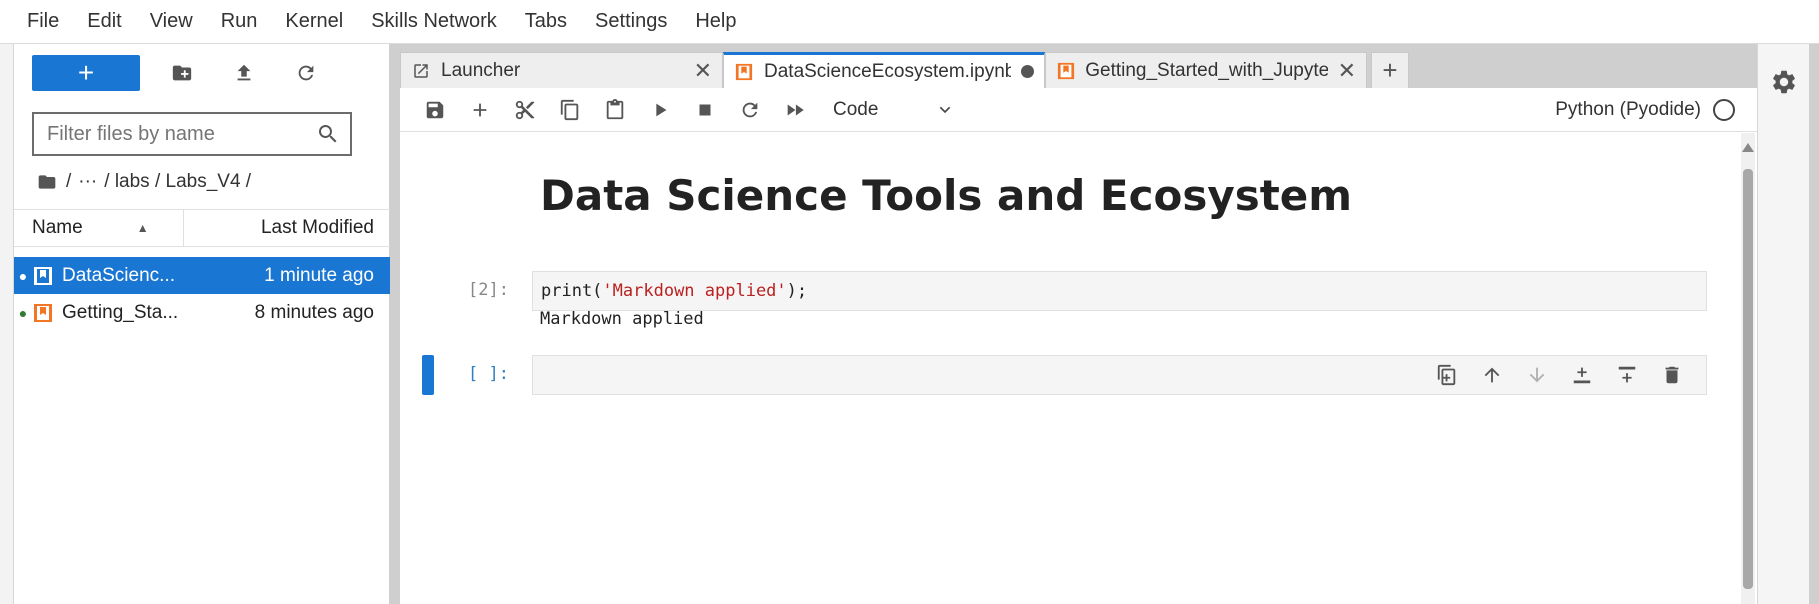  What do you see at coordinates (1119, 375) in the screenshot?
I see `code-cell-input-empty` at bounding box center [1119, 375].